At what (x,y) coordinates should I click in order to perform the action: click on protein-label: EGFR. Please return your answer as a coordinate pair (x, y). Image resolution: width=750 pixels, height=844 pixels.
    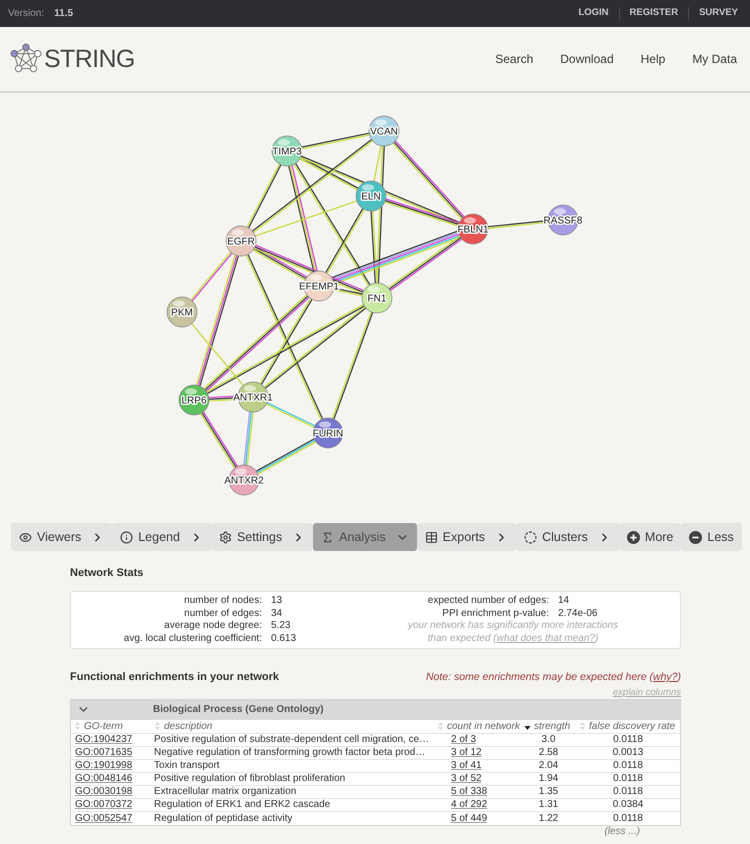
    Looking at the image, I should click on (241, 242).